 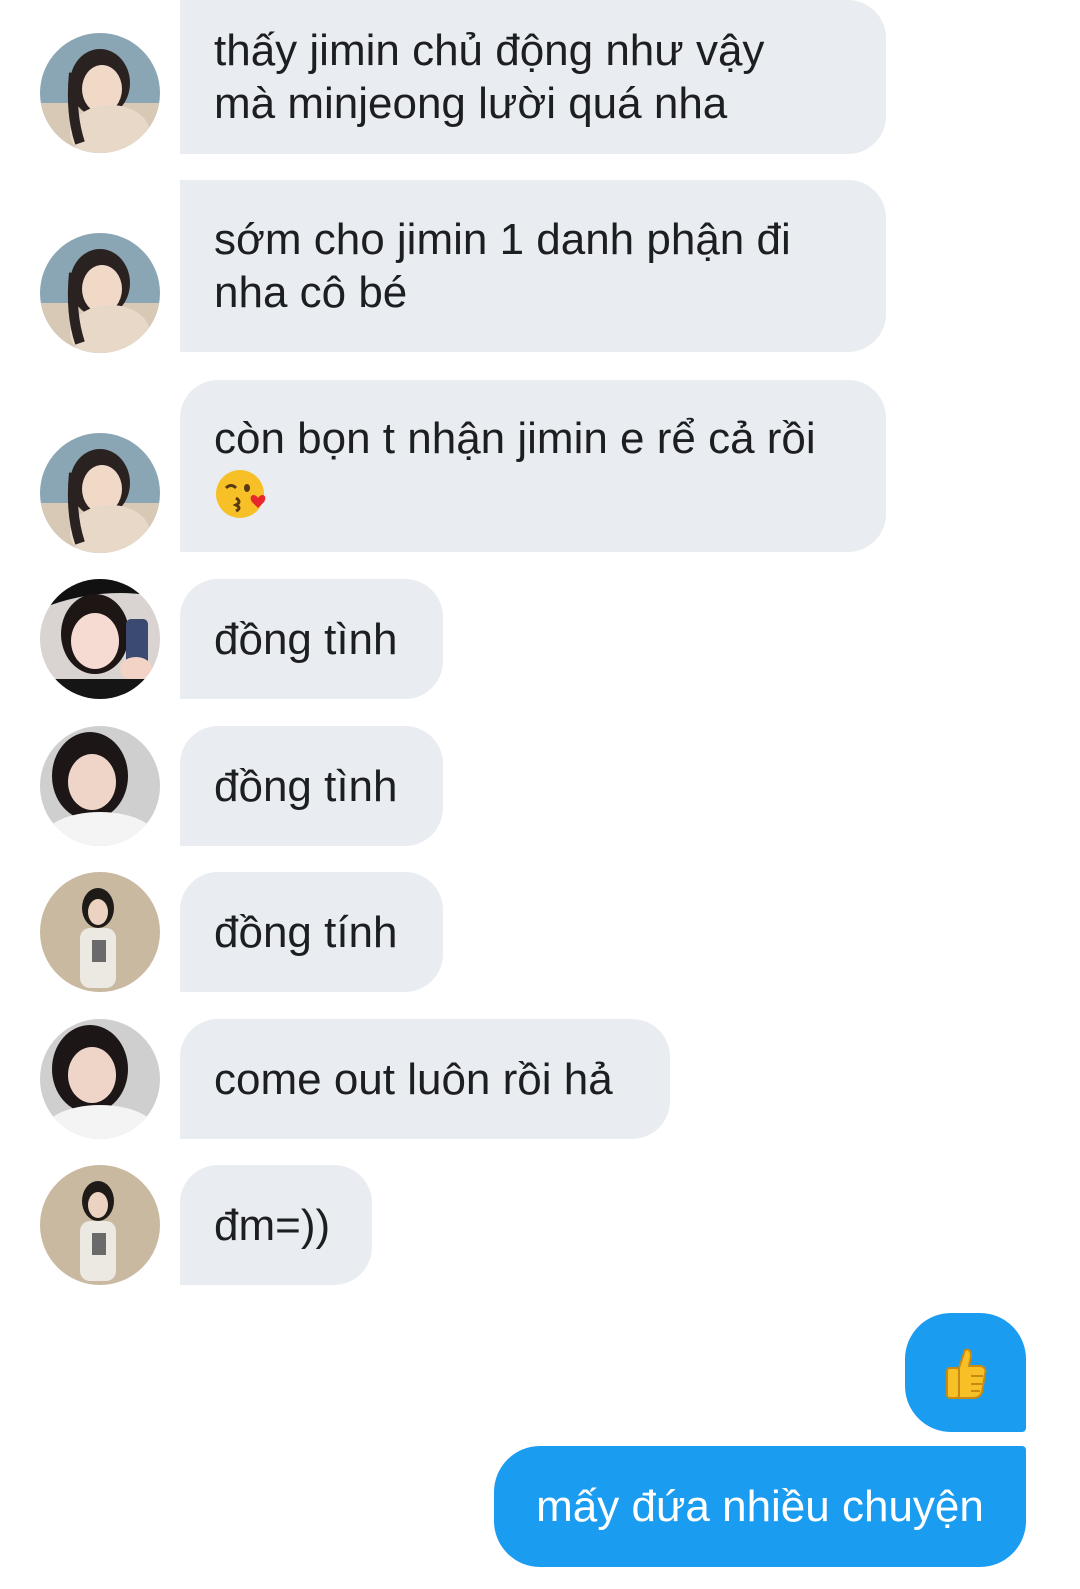 I want to click on outgoing-thumbs-up-bubble, so click(x=965, y=1372).